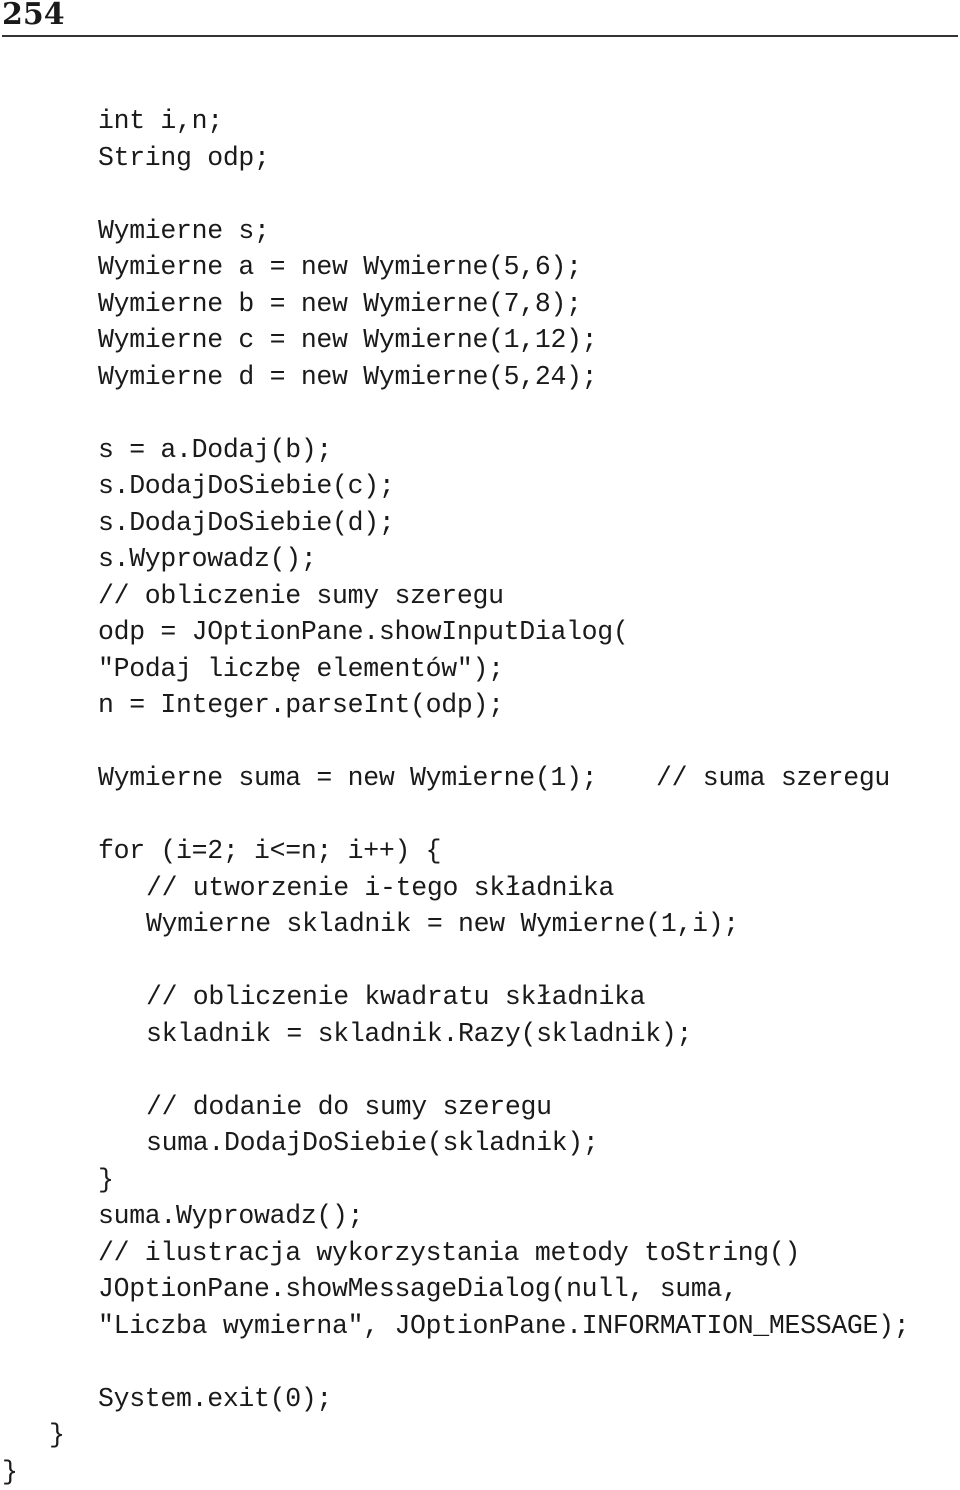 The height and width of the screenshot is (1490, 960). I want to click on code-text: Wymierne d = new Wymierne(5,24);, so click(347, 377).